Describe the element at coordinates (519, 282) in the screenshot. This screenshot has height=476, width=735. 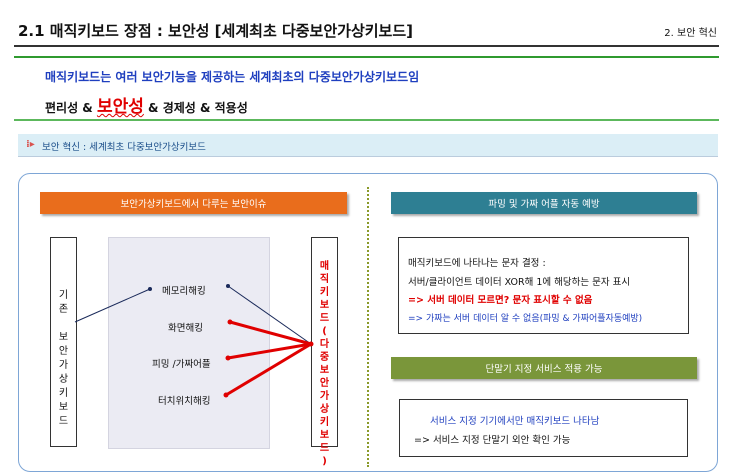
I see `info1-line2: 서버/클라이언트 데이터 XOR해 1에 해당하는 문자 표시` at that location.